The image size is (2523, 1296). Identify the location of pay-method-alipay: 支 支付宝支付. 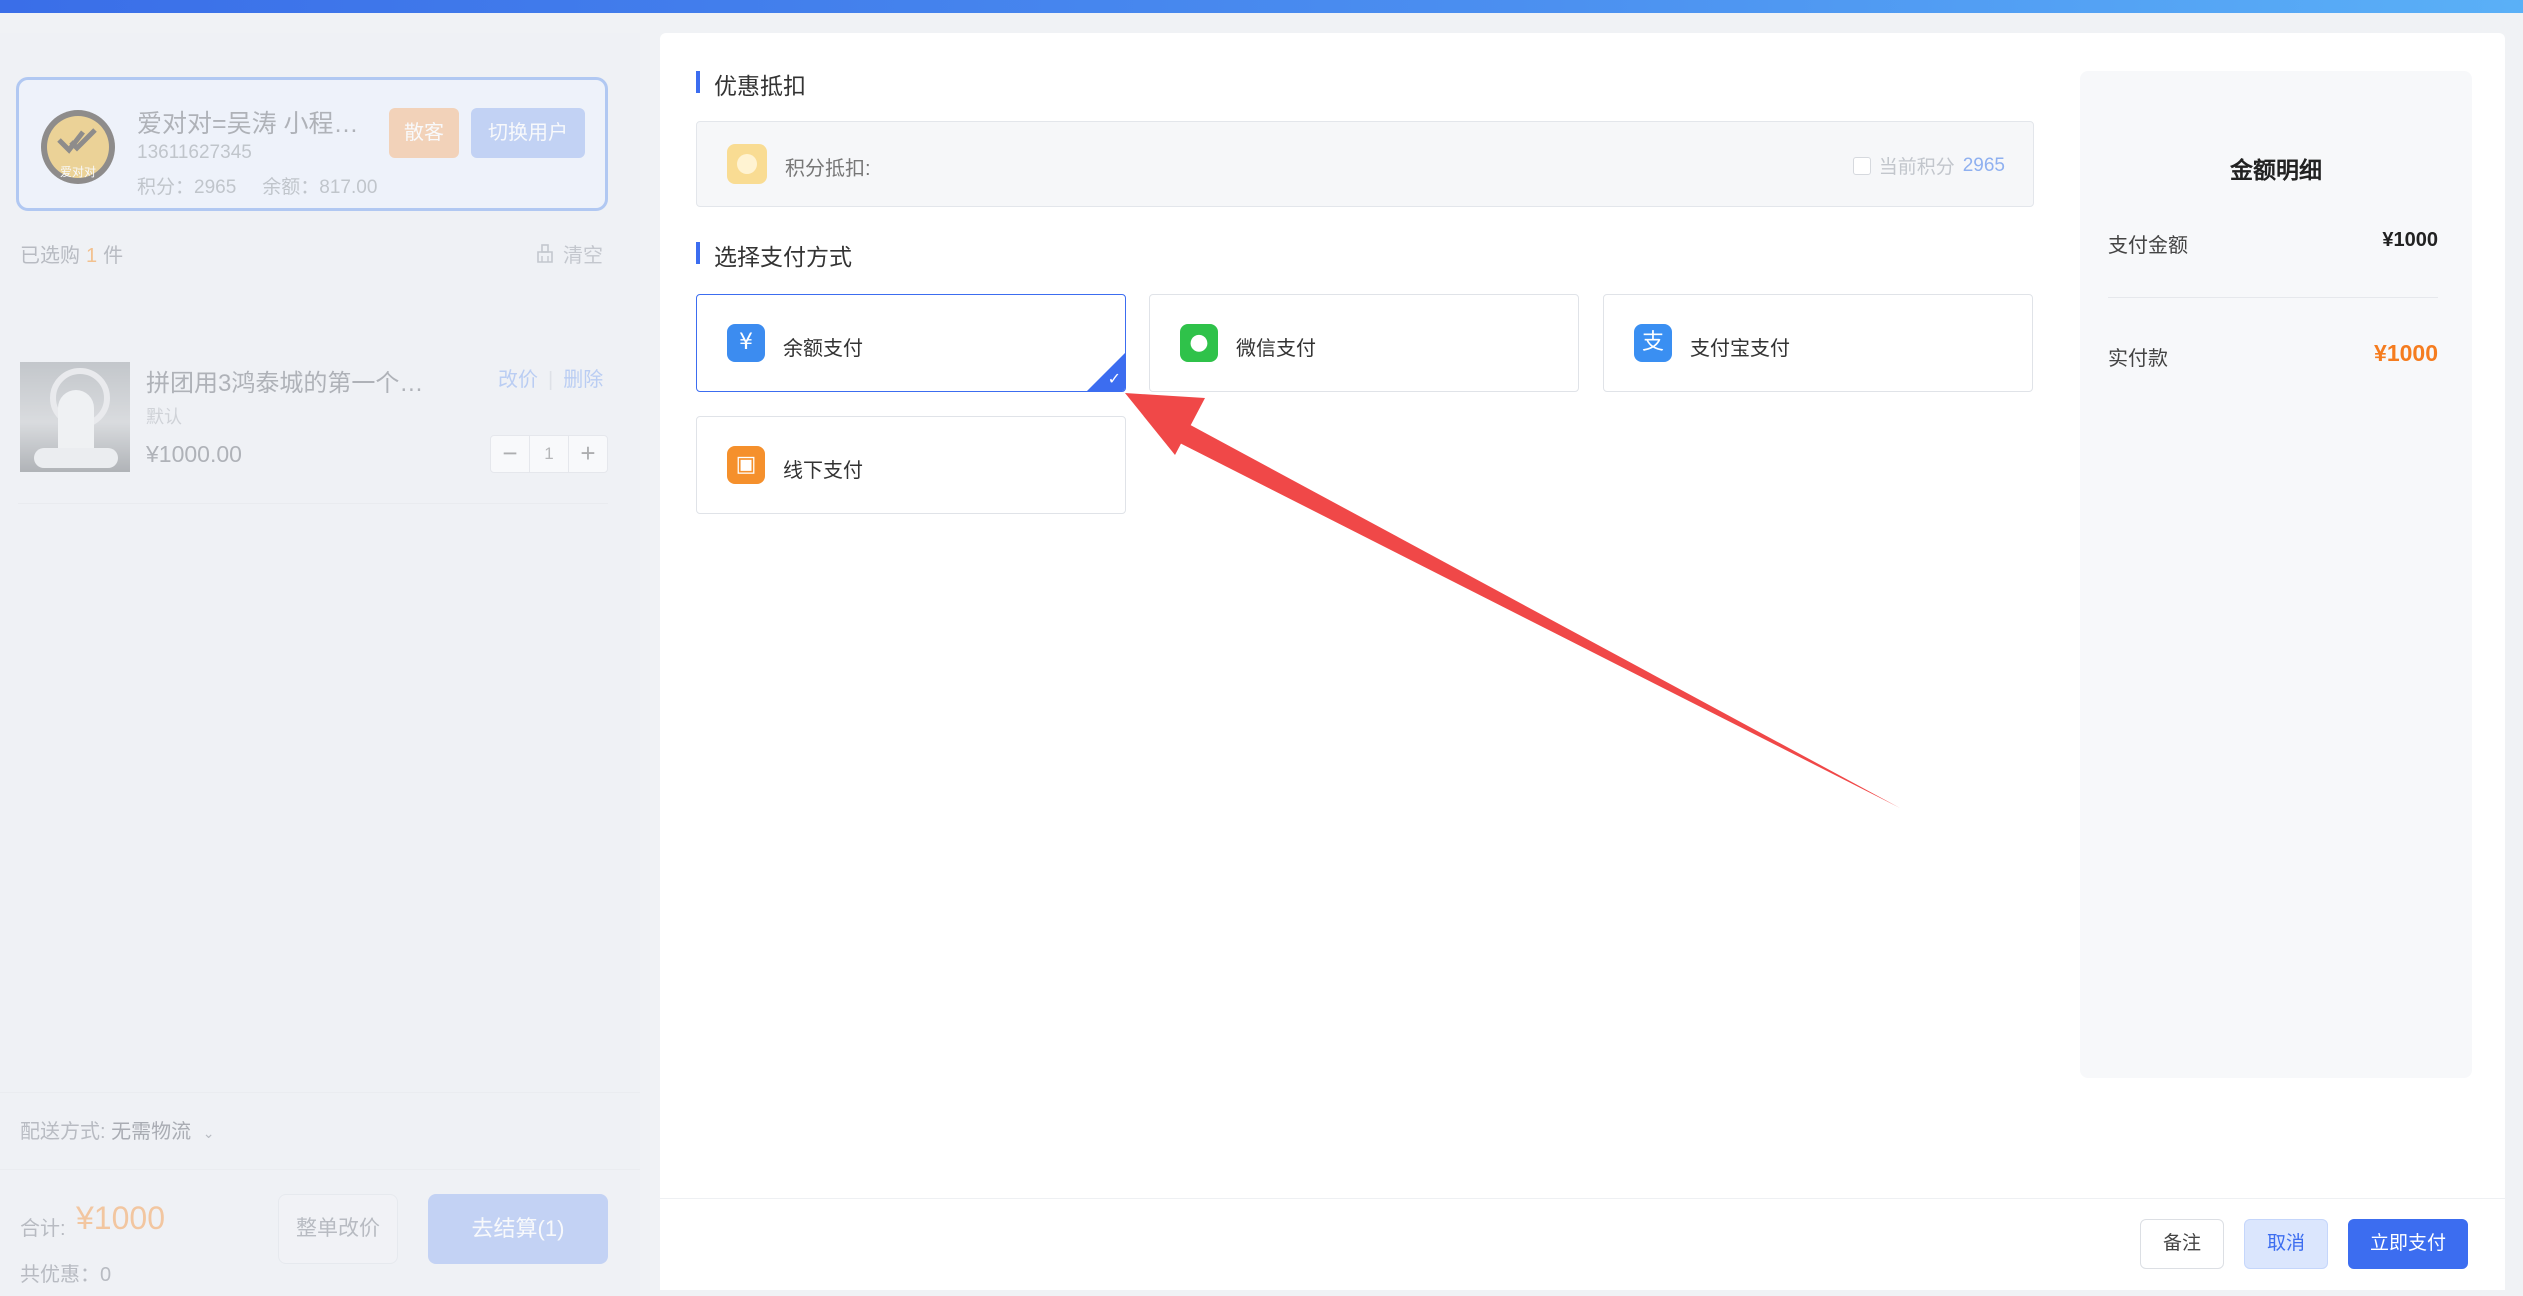
(1818, 343).